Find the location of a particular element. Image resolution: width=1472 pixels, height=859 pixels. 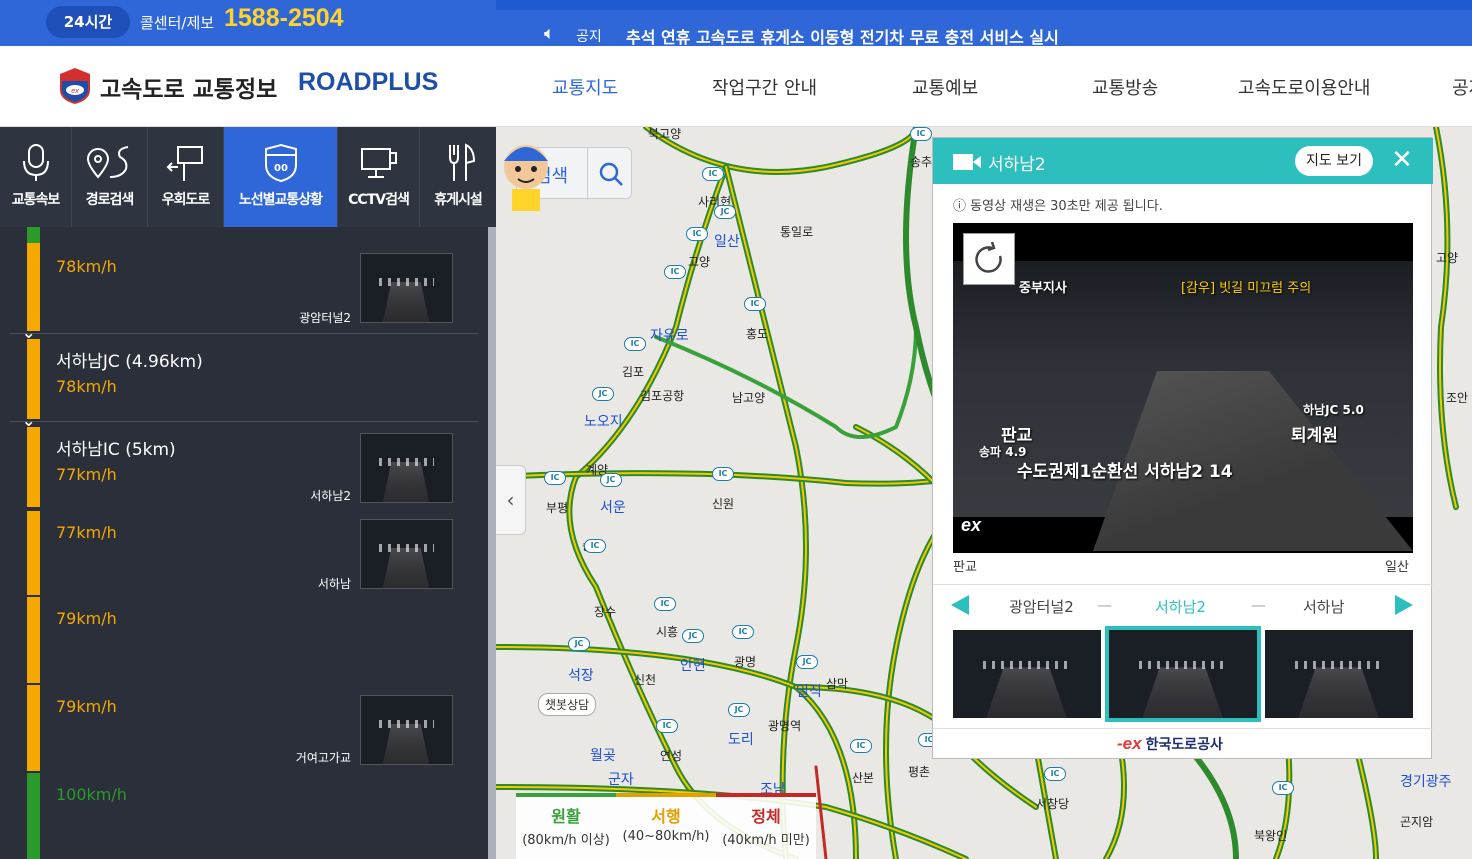

chatbot-mascot-icon is located at coordinates (526, 172).